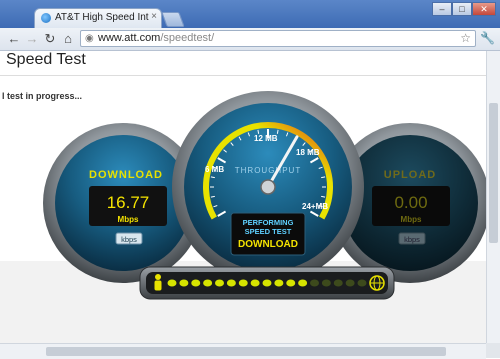 This screenshot has height=359, width=500. Describe the element at coordinates (278, 38) in the screenshot. I see `address-bar: ◉ www.att.com/speedtest/ ☆` at that location.